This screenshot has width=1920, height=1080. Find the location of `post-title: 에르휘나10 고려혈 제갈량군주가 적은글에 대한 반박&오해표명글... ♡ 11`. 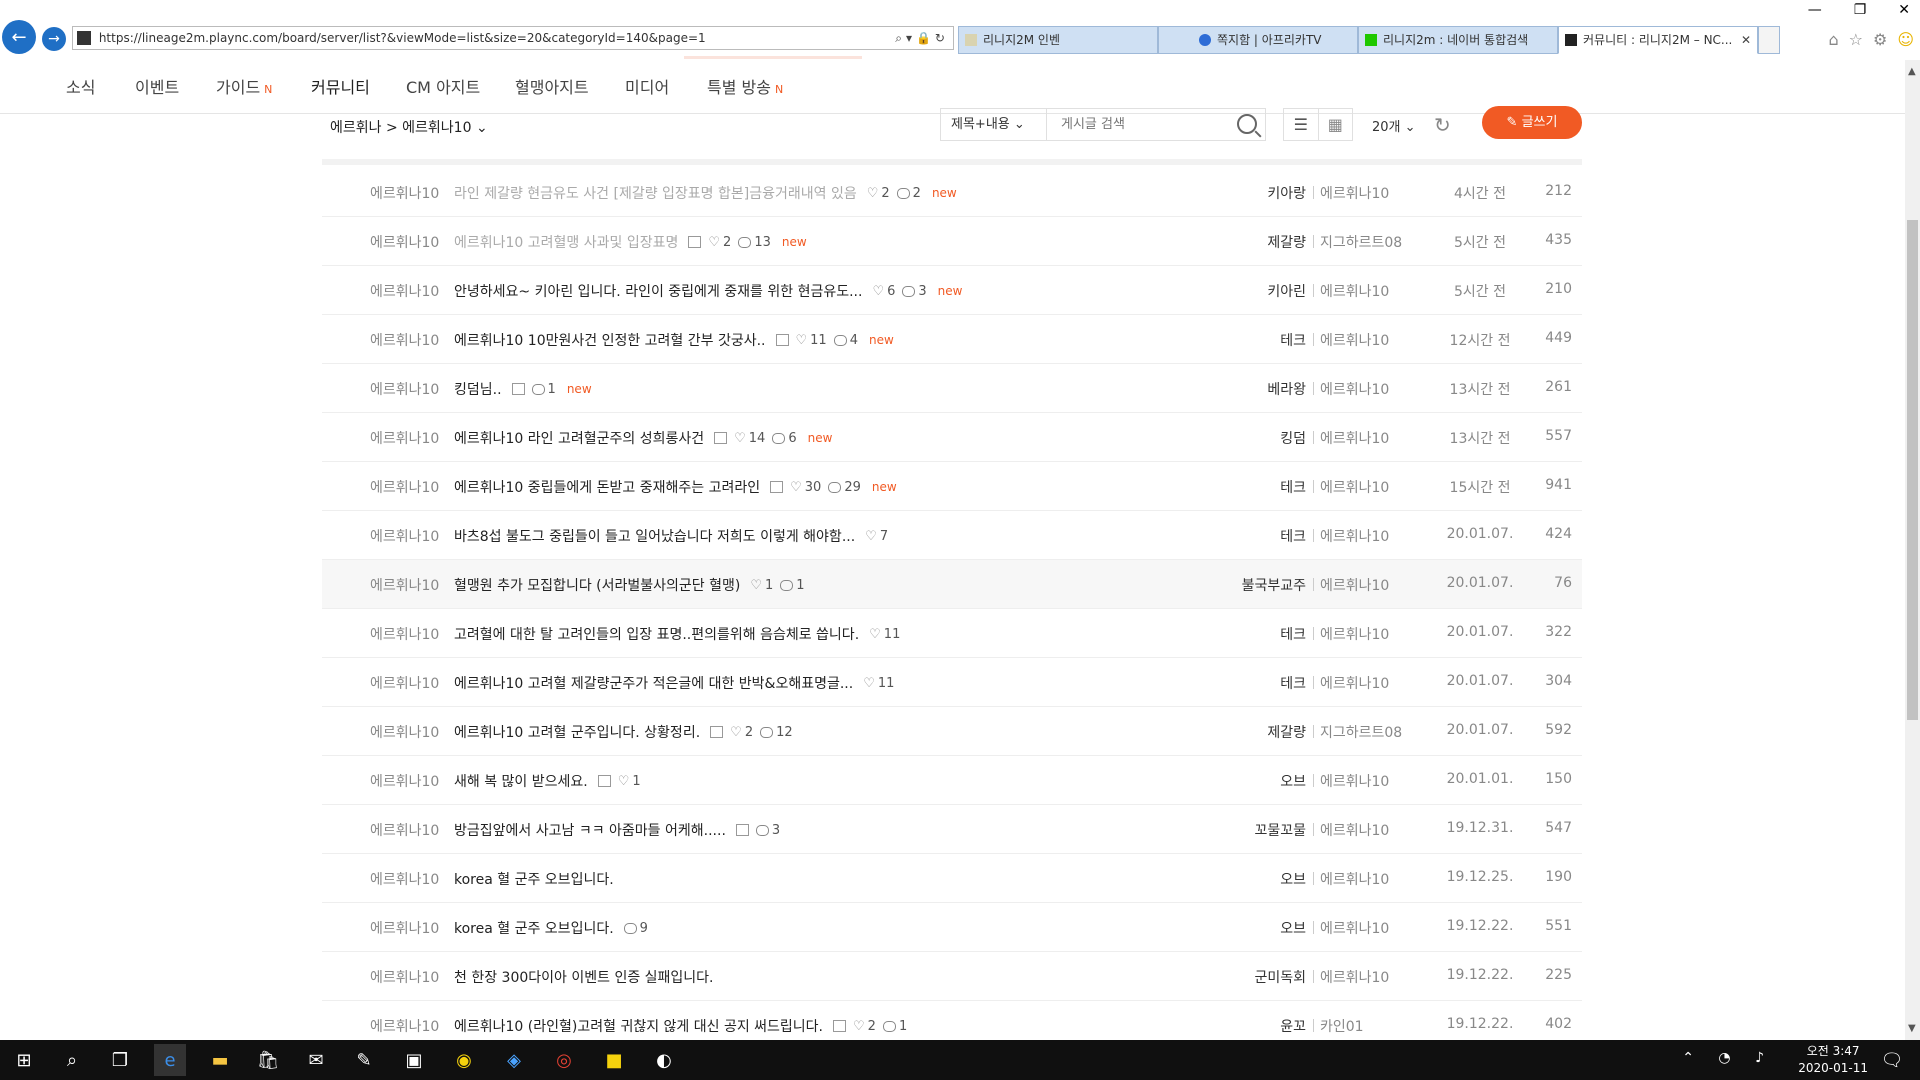

post-title: 에르휘나10 고려혈 제갈량군주가 적은글에 대한 반박&오해표명글... ♡ 11 is located at coordinates (674, 683).